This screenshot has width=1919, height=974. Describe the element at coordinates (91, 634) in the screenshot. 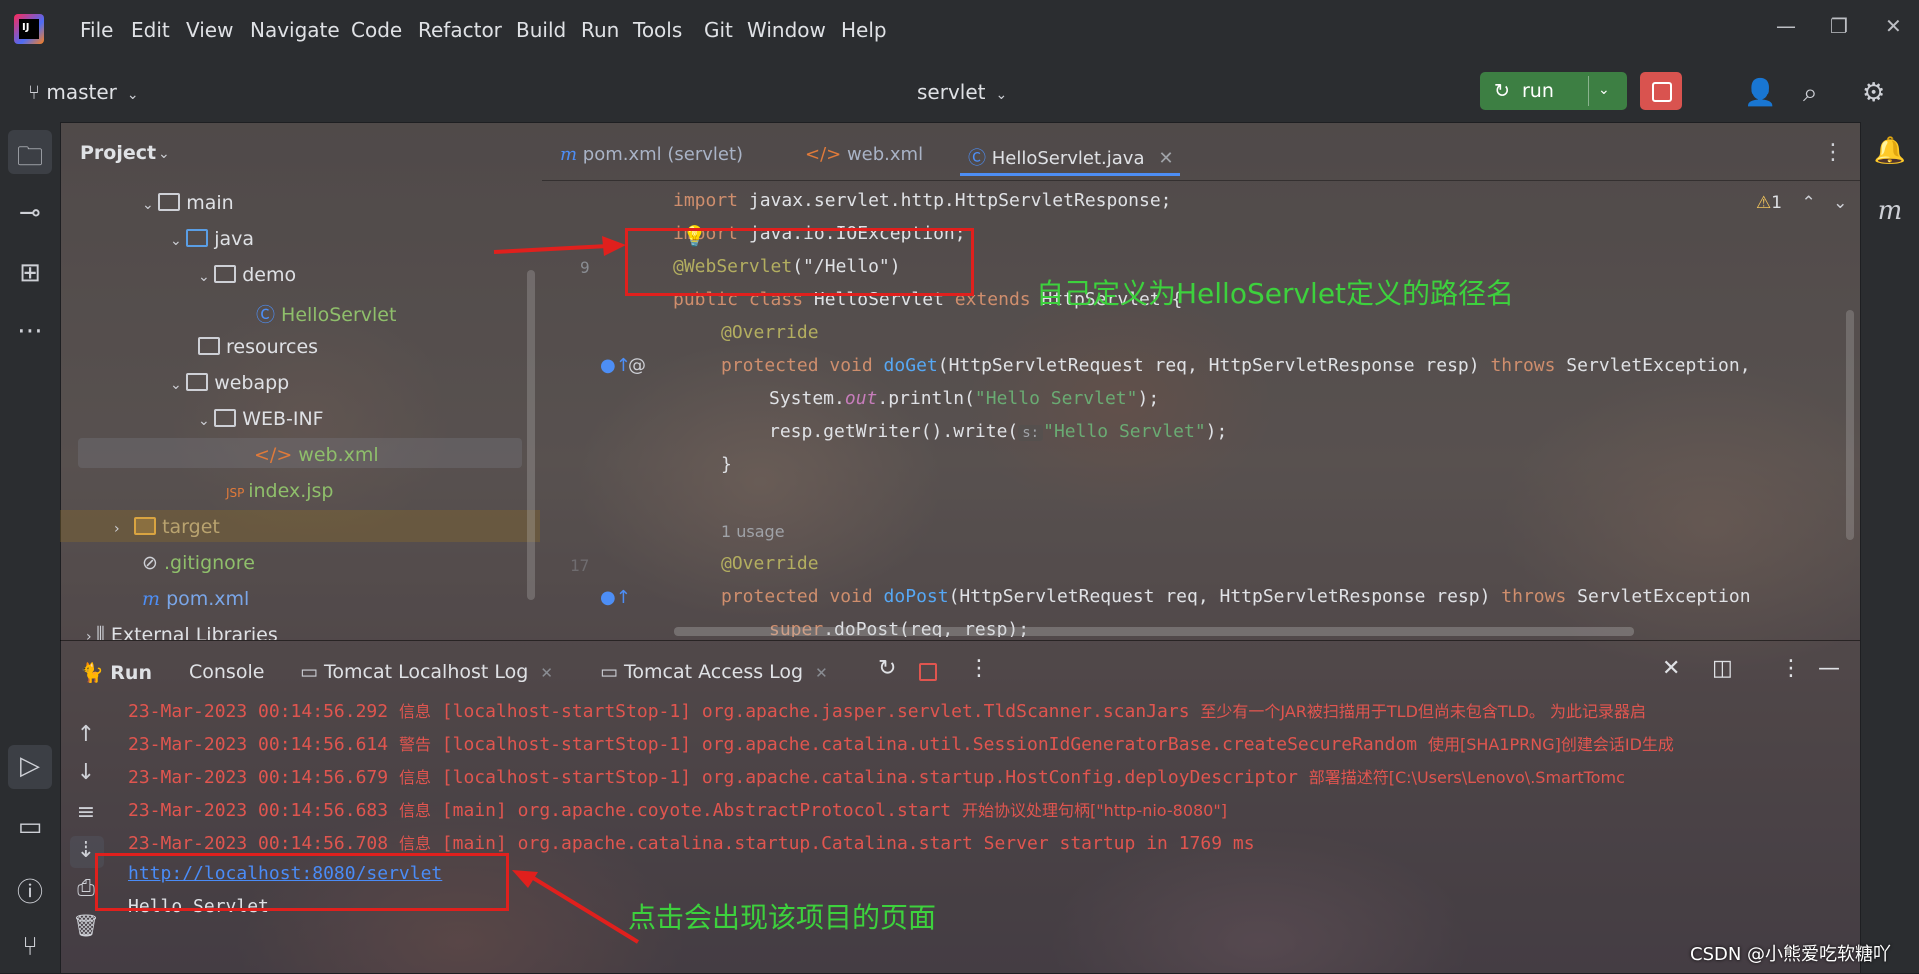

I see `chevron-right-icon: ›` at that location.